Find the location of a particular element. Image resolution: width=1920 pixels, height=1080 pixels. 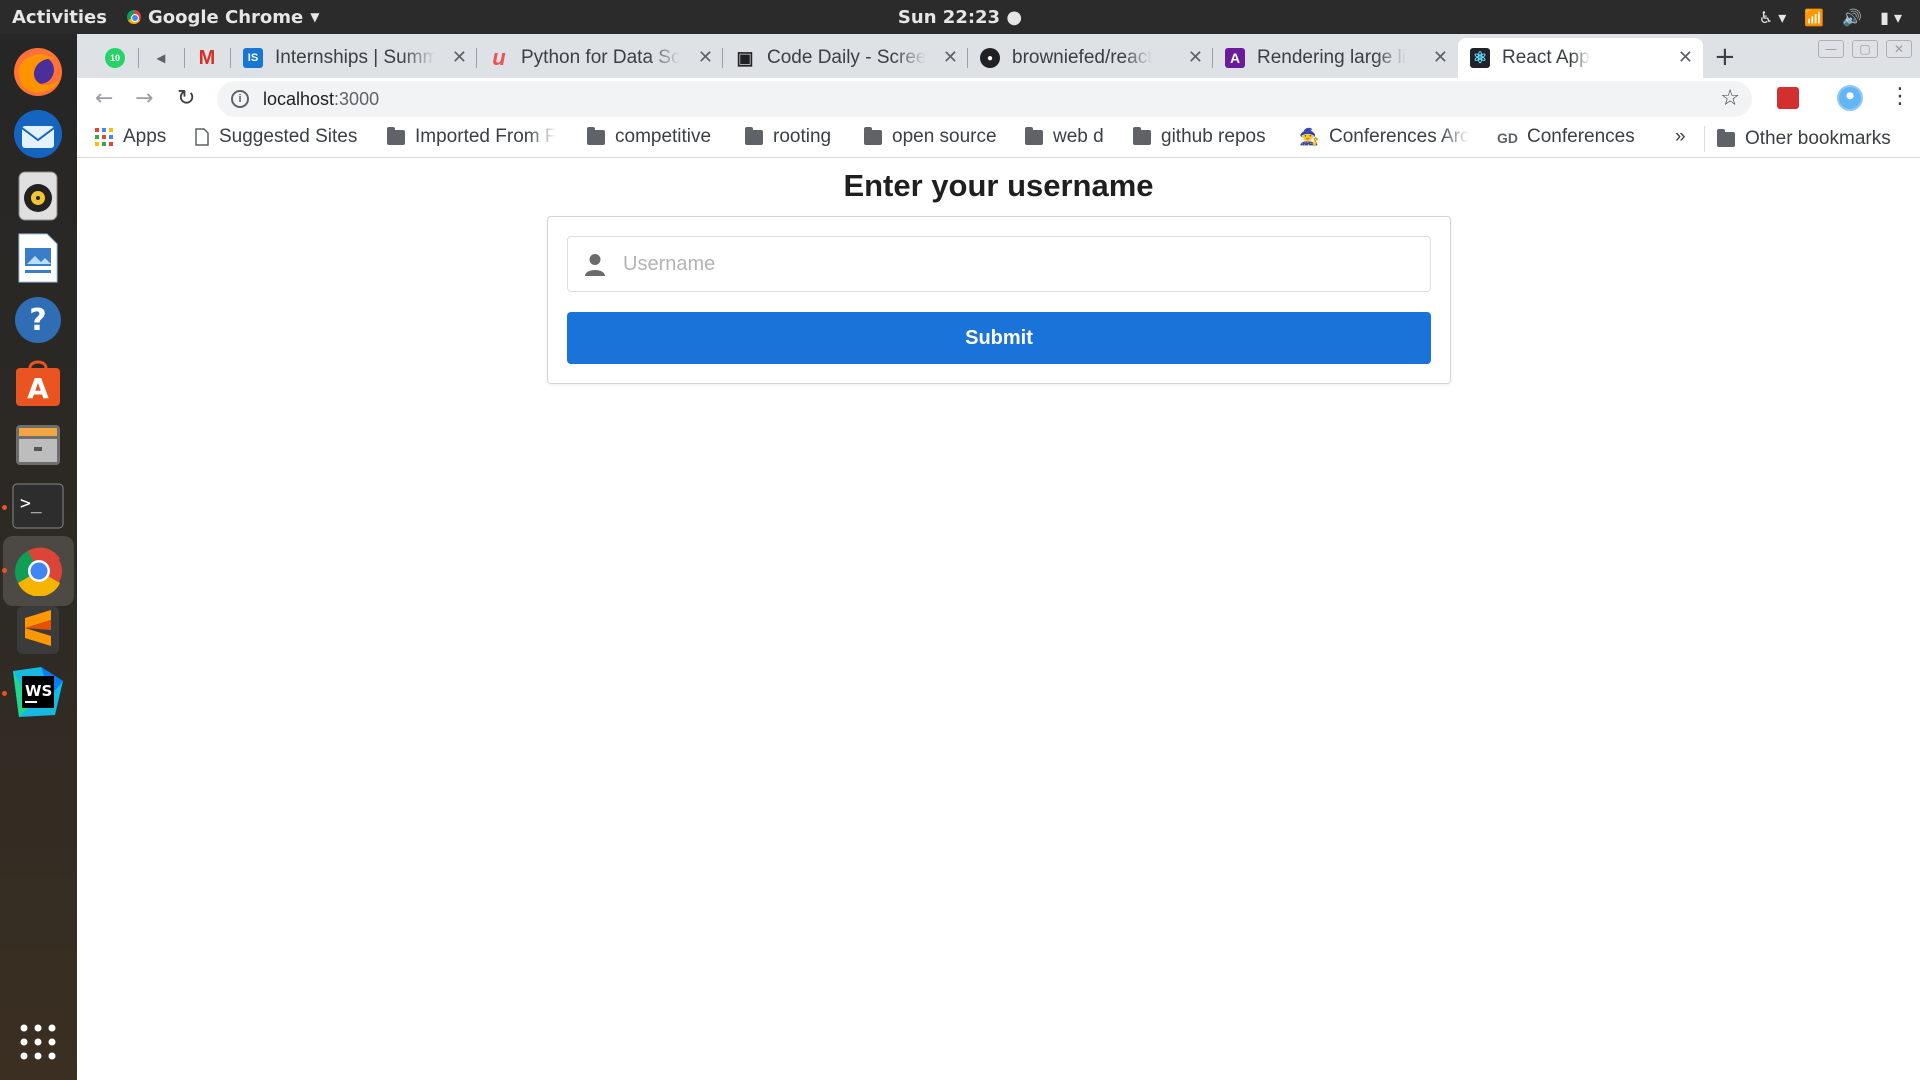

bookmark-star-icon: ☆ is located at coordinates (1730, 98).